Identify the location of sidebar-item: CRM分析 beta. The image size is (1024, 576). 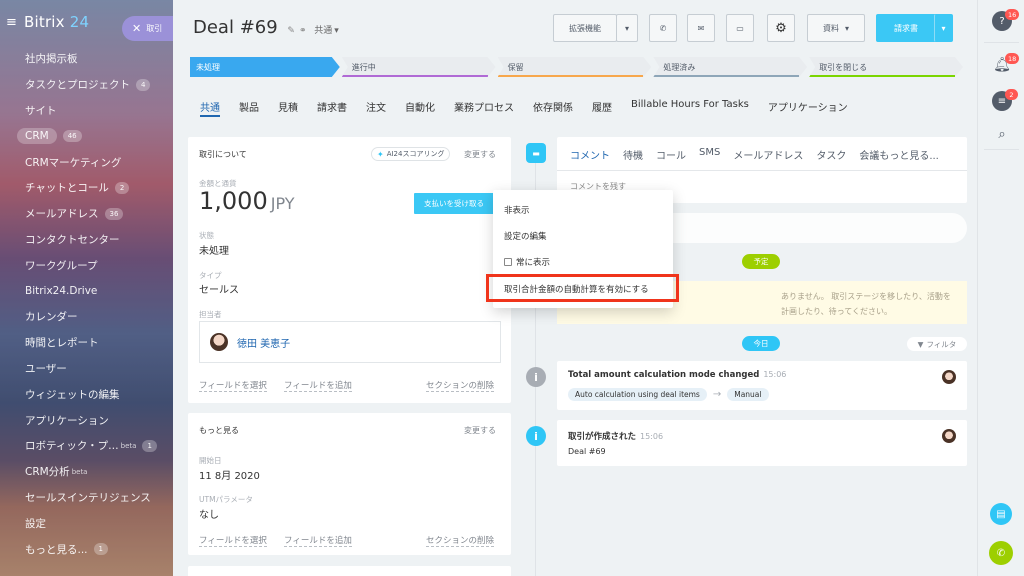
(86, 472).